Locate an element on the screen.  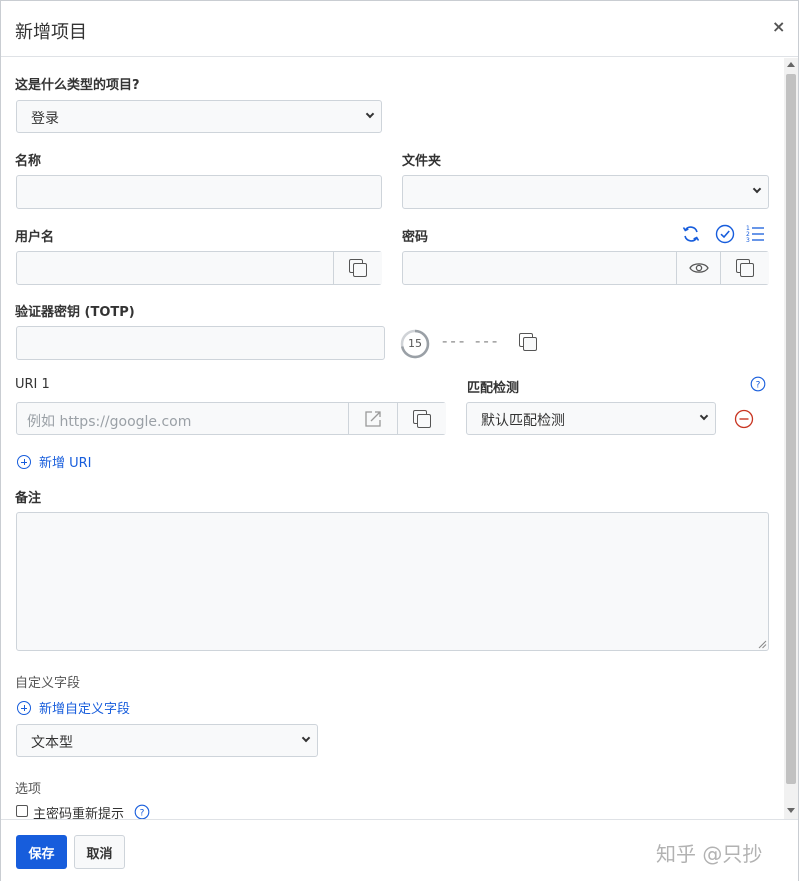
options-label: 选项 is located at coordinates (28, 789).